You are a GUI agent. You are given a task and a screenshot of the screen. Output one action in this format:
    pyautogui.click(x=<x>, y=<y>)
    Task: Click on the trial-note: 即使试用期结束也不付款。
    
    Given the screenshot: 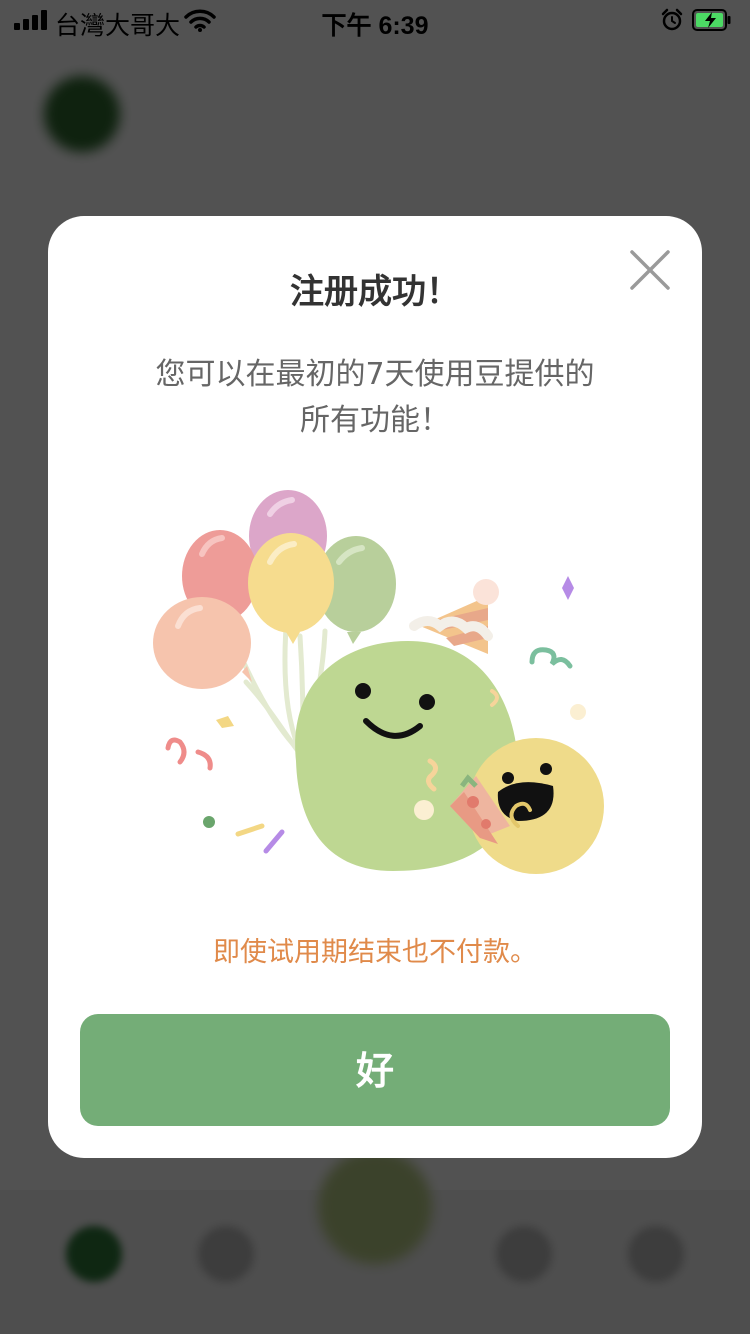 What is the action you would take?
    pyautogui.click(x=375, y=952)
    